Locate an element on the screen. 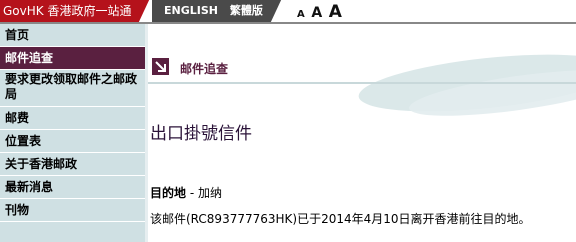 This screenshot has width=576, height=242. section-title: 邮件追查 is located at coordinates (204, 69).